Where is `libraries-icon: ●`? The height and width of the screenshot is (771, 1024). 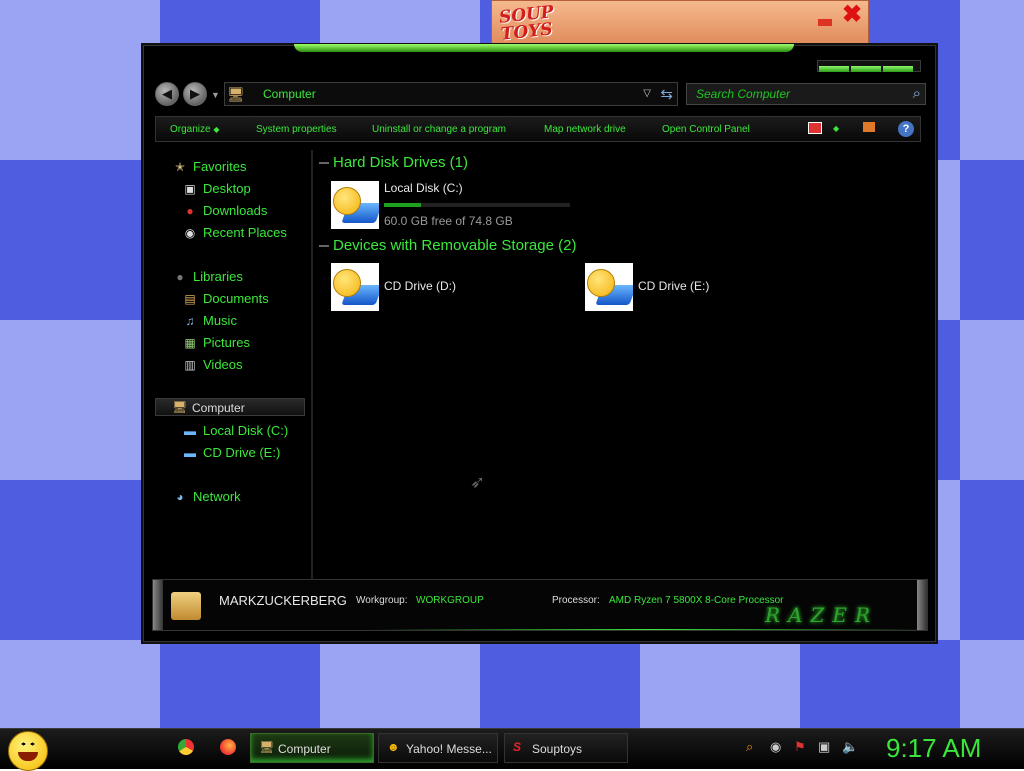
libraries-icon: ● is located at coordinates (180, 277).